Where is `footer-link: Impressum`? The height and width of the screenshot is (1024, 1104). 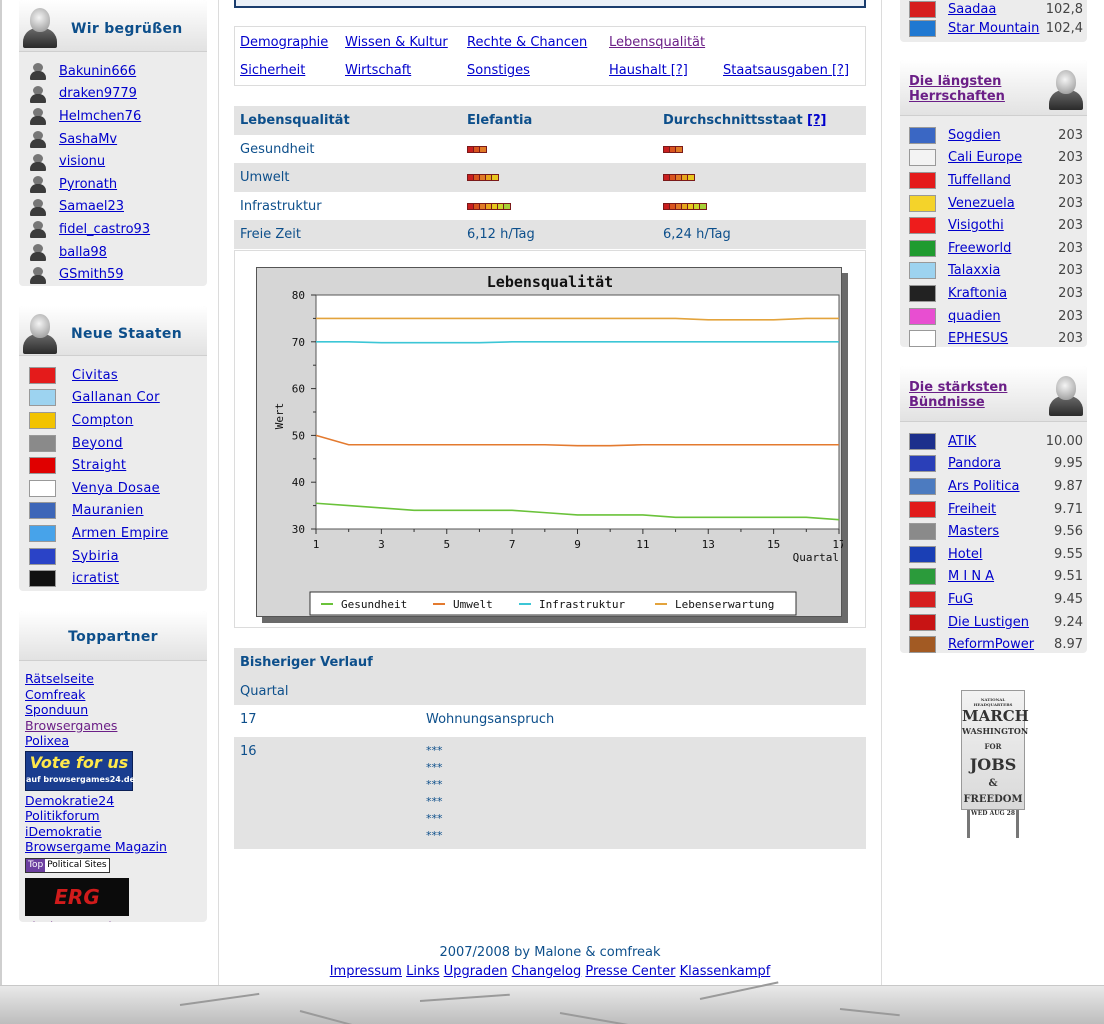
footer-link: Impressum is located at coordinates (366, 971).